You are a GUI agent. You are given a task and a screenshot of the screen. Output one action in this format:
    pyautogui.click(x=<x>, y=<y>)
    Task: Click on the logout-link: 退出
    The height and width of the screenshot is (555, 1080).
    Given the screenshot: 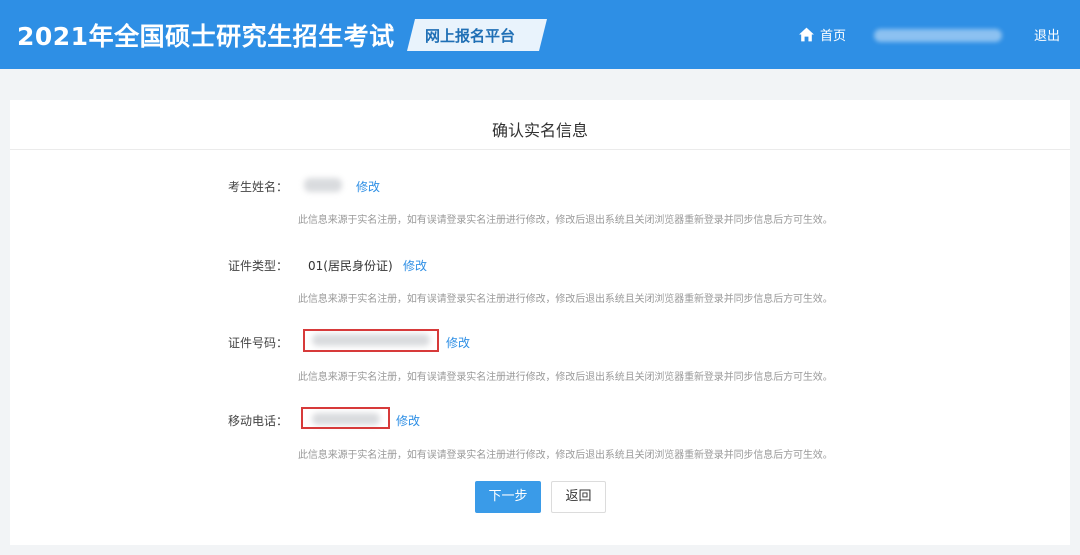 What is the action you would take?
    pyautogui.click(x=1047, y=34)
    